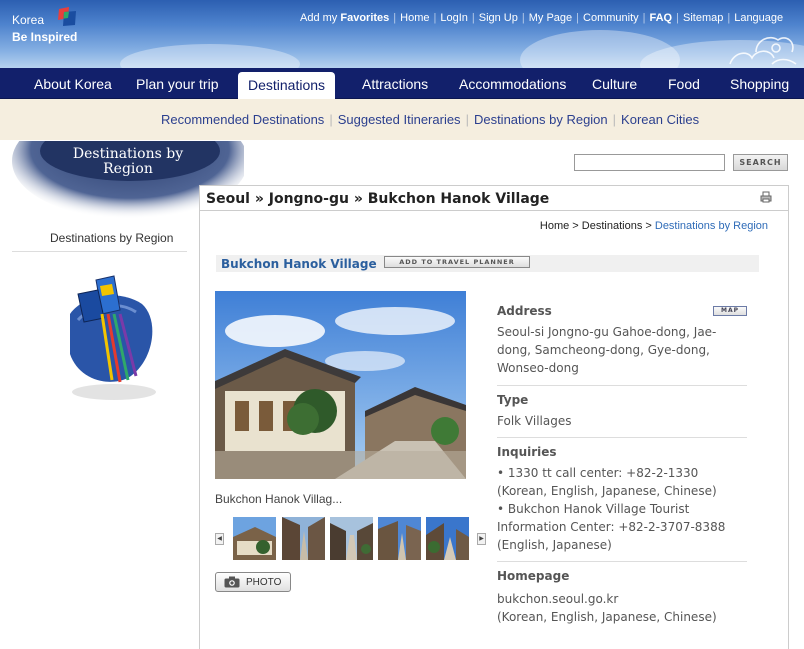 The height and width of the screenshot is (649, 804). I want to click on photo-gallery-button: PHOTO, so click(253, 582).